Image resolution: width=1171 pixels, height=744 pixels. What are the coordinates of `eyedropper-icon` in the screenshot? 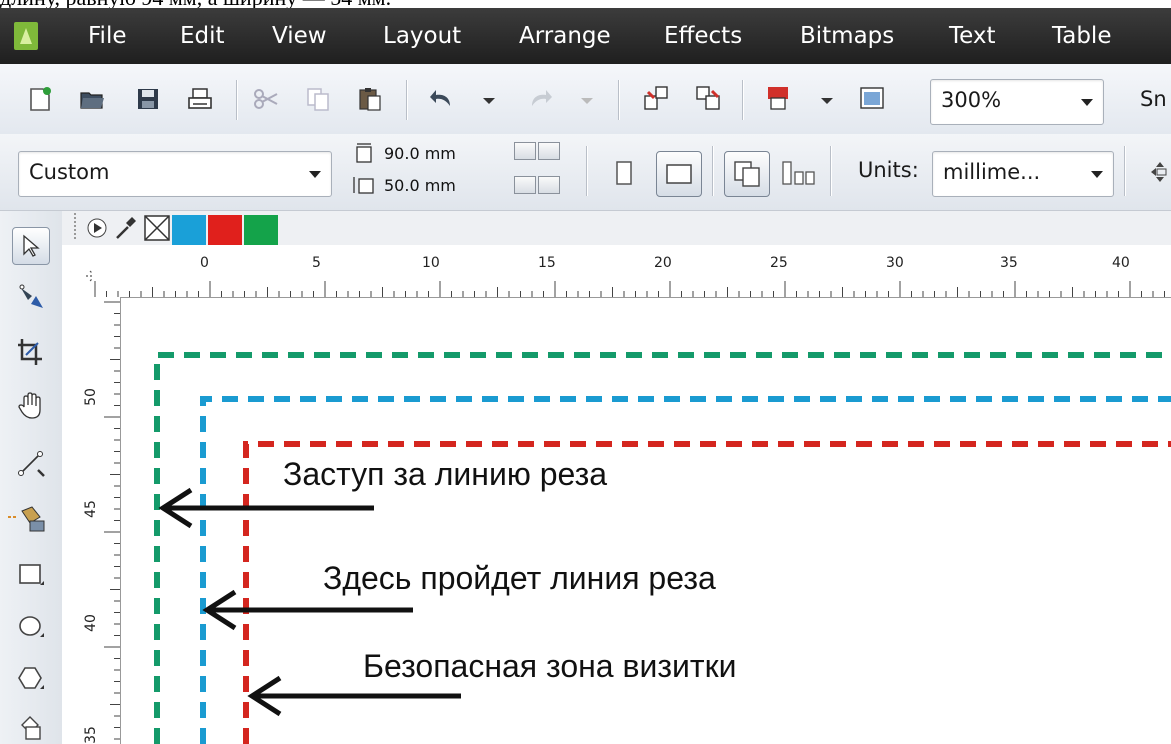 It's located at (126, 228).